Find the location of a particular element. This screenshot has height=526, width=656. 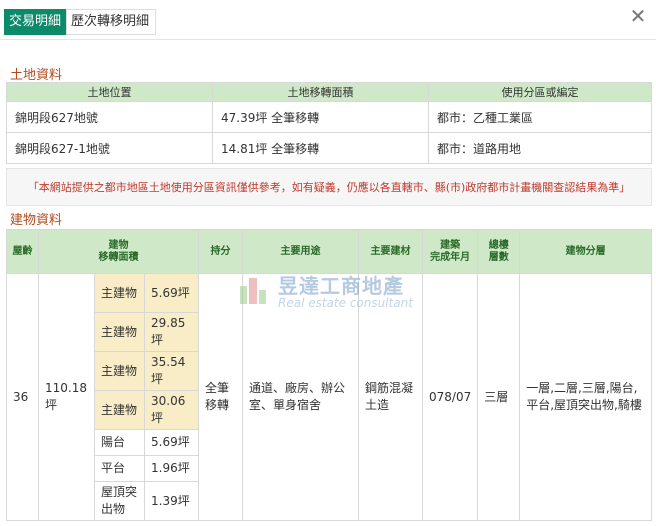

sub-item-value: 1.39坪 is located at coordinates (171, 501).